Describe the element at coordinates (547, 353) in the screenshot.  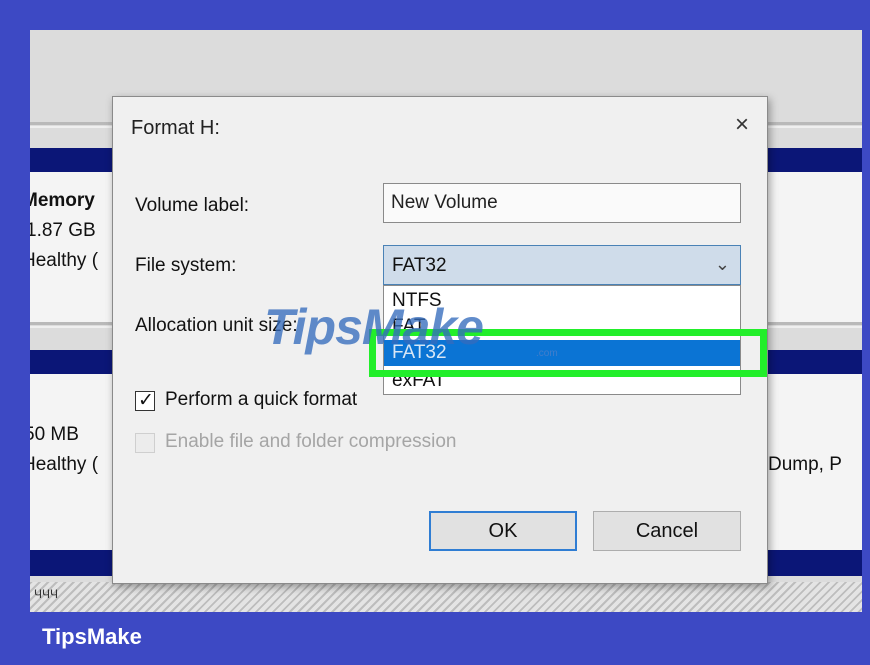
I see `watermark-suffix: .com` at that location.